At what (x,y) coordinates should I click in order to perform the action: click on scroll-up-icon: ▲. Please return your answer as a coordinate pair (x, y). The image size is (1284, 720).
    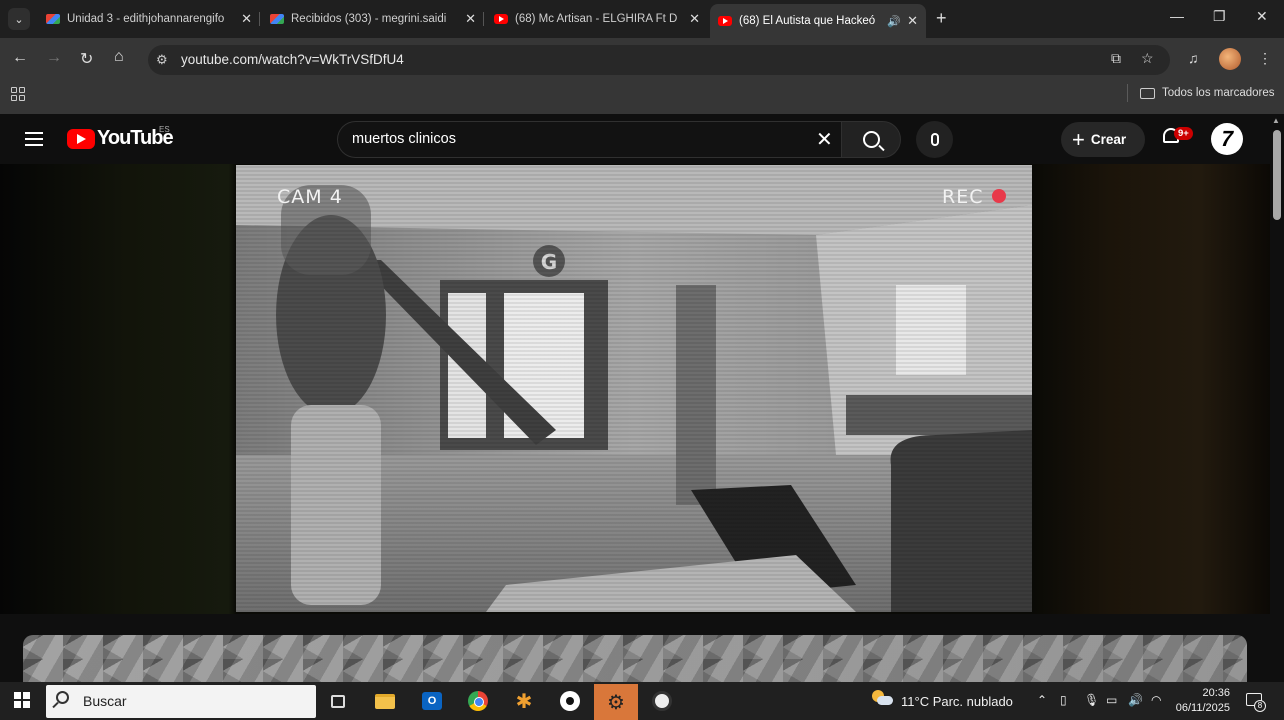
    Looking at the image, I should click on (1276, 120).